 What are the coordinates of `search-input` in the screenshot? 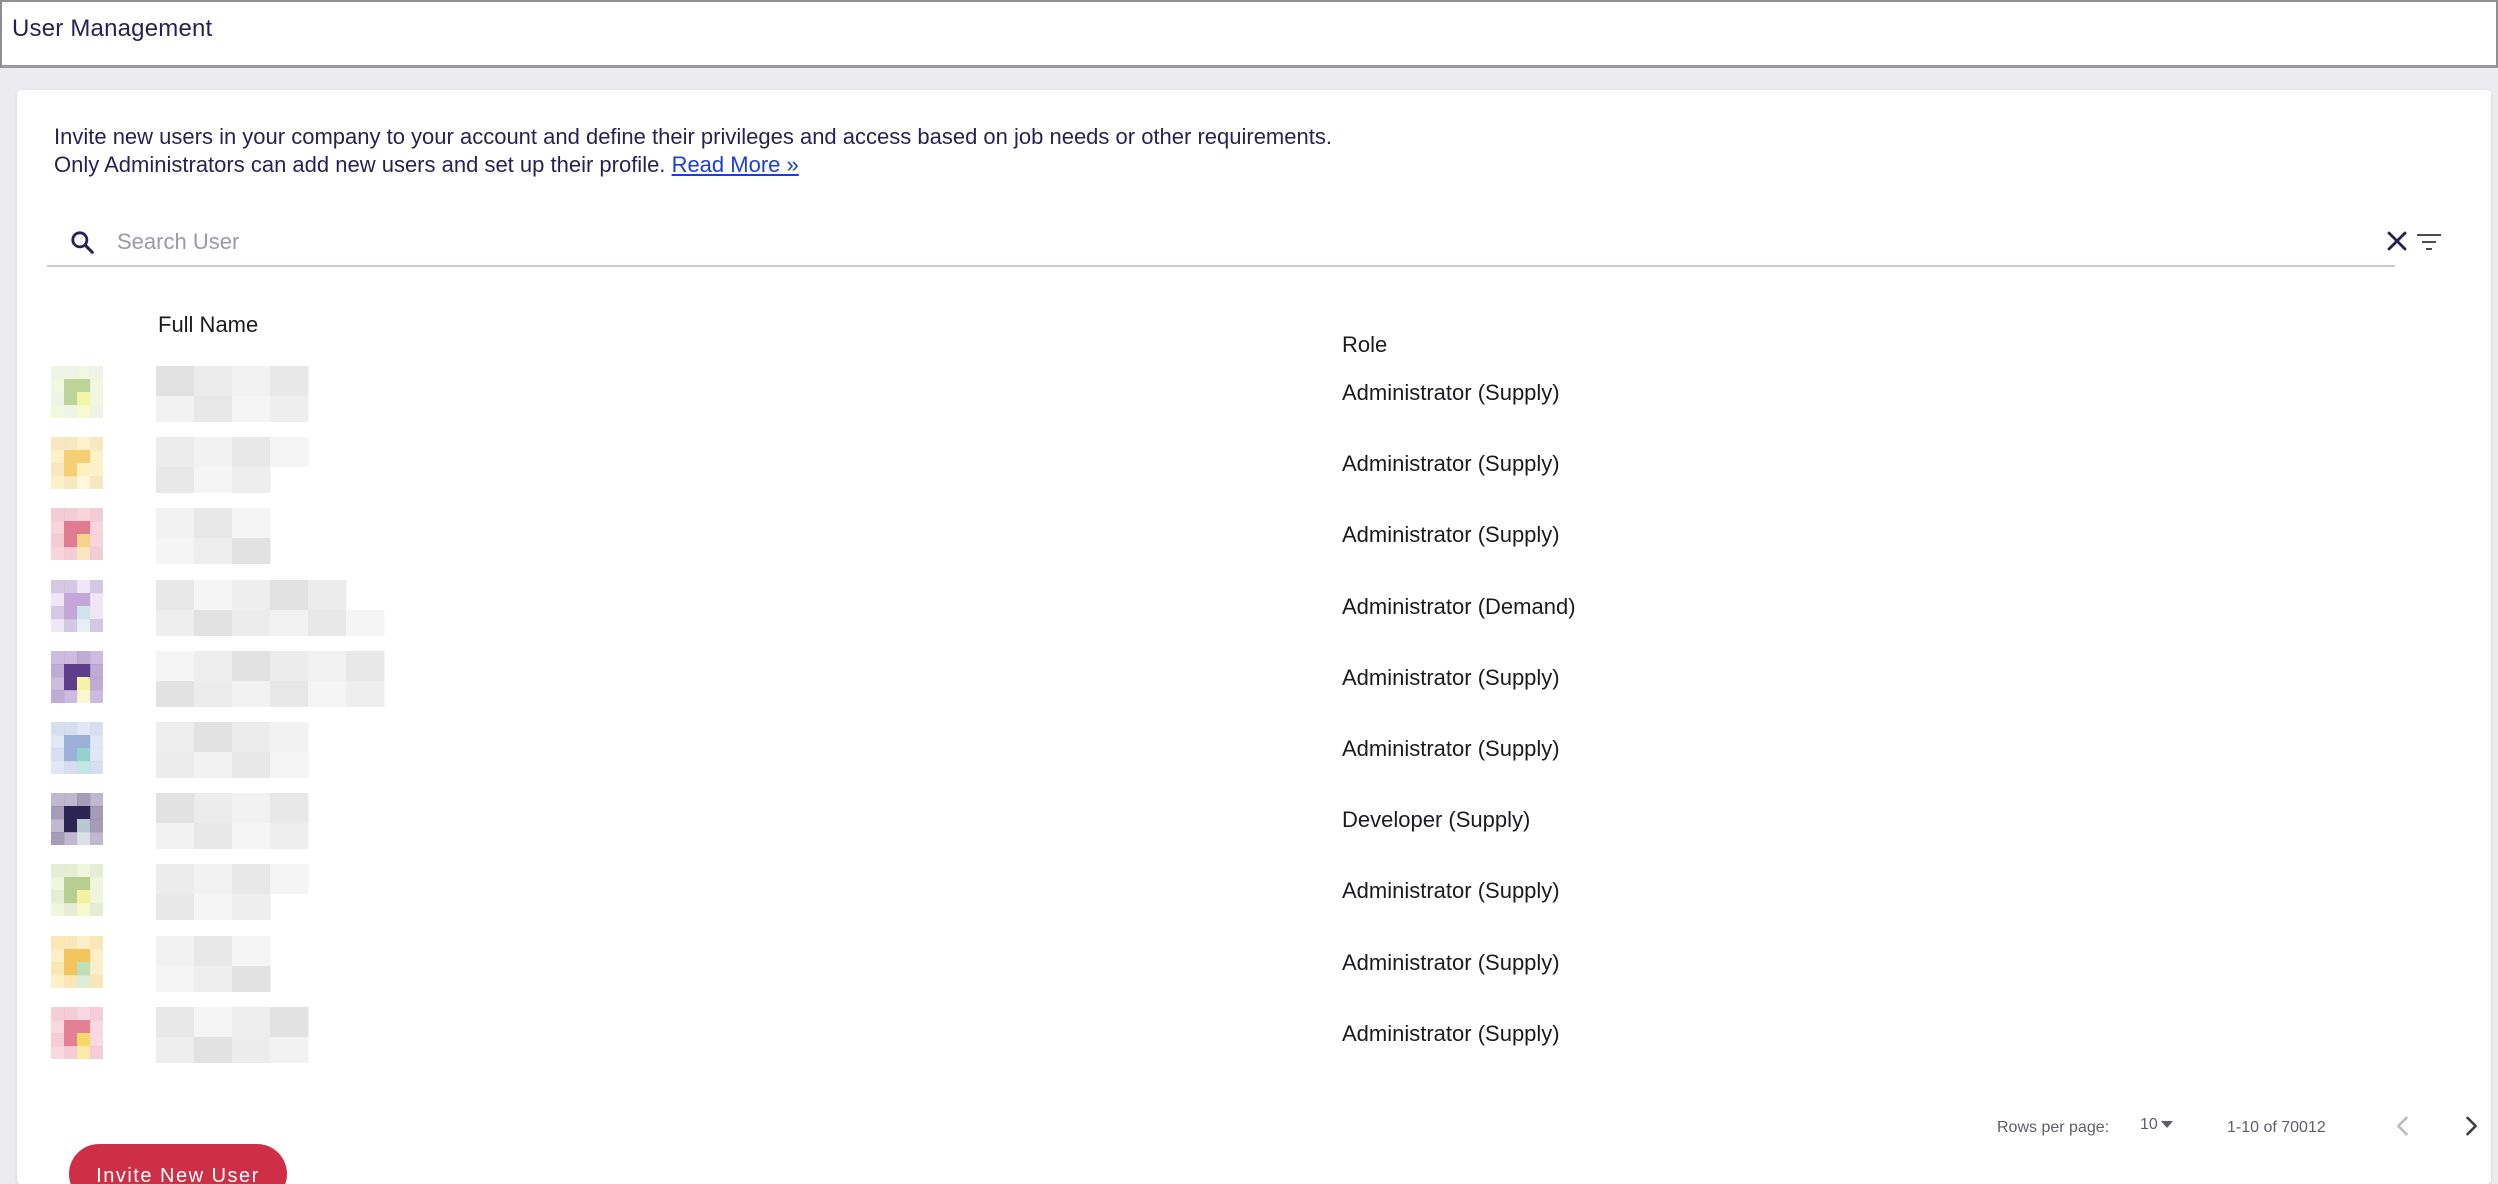 It's located at (1227, 242).